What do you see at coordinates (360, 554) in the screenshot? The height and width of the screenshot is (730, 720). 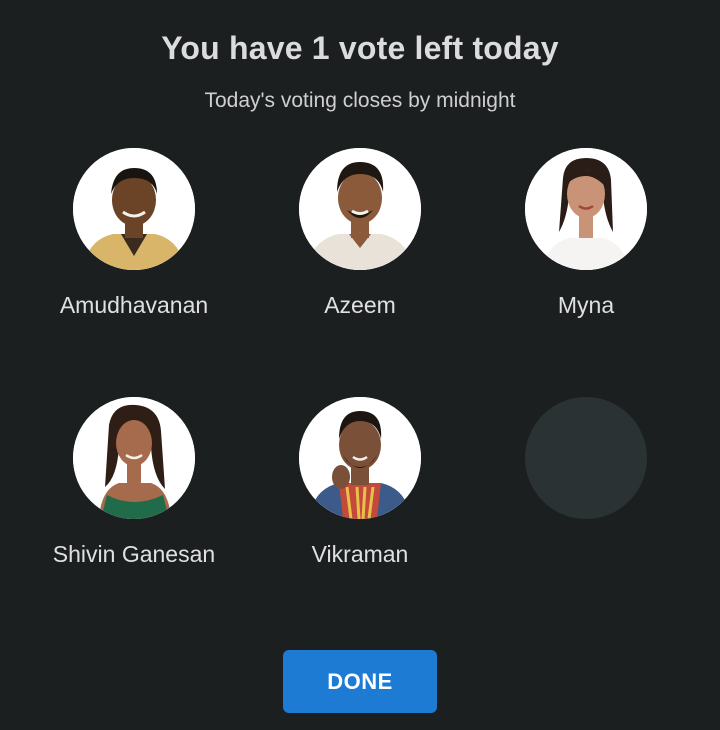 I see `contestant-name: Vikraman` at bounding box center [360, 554].